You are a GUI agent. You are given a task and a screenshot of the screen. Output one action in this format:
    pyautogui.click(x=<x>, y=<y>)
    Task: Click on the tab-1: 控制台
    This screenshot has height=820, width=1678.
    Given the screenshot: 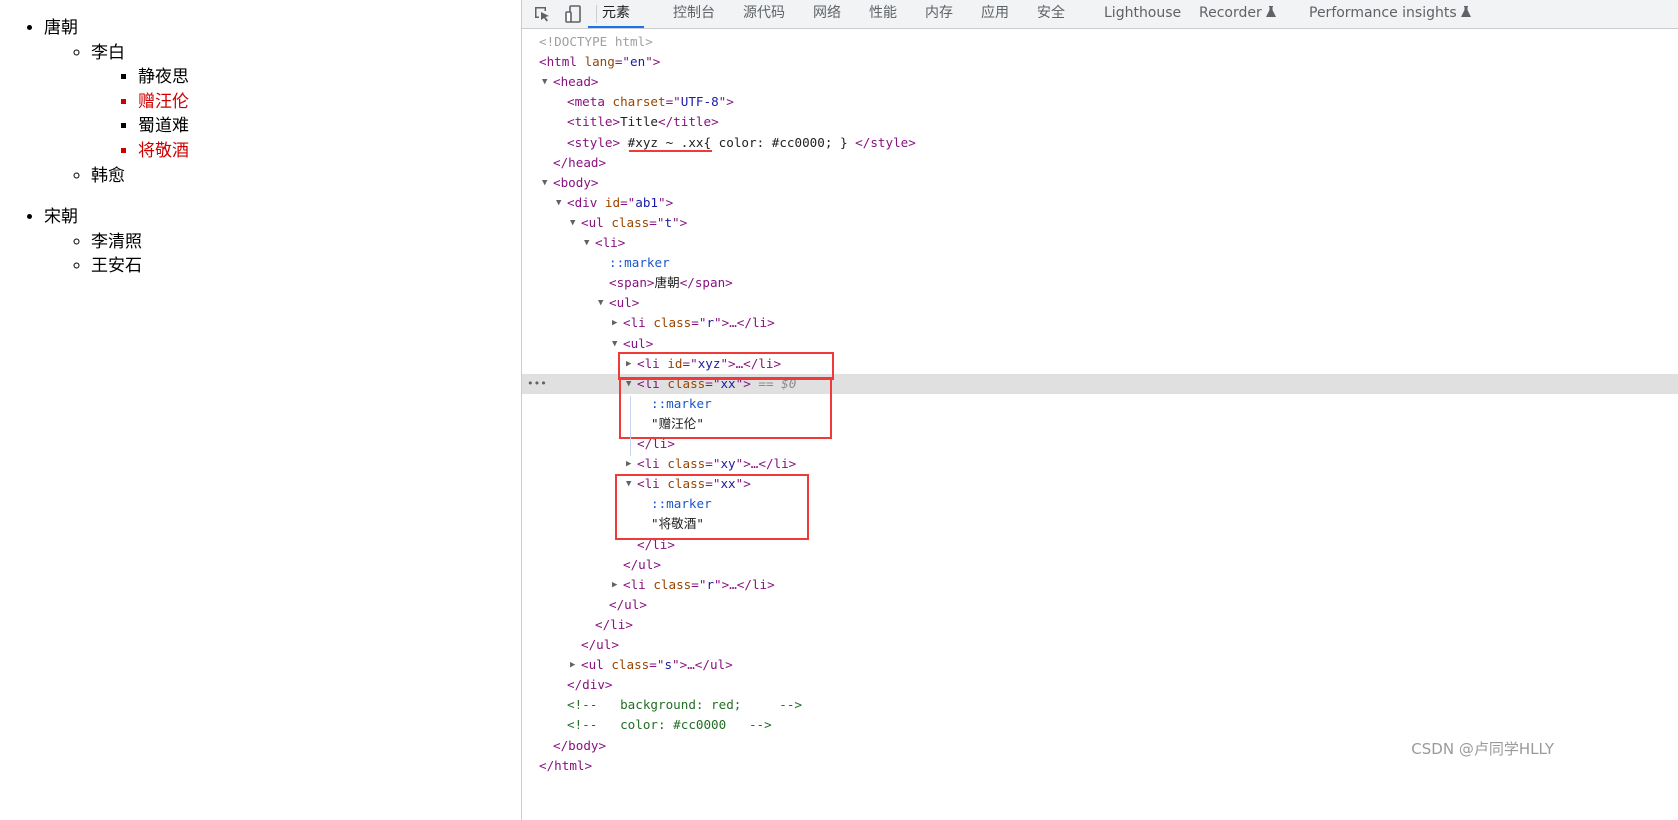 What is the action you would take?
    pyautogui.click(x=694, y=14)
    